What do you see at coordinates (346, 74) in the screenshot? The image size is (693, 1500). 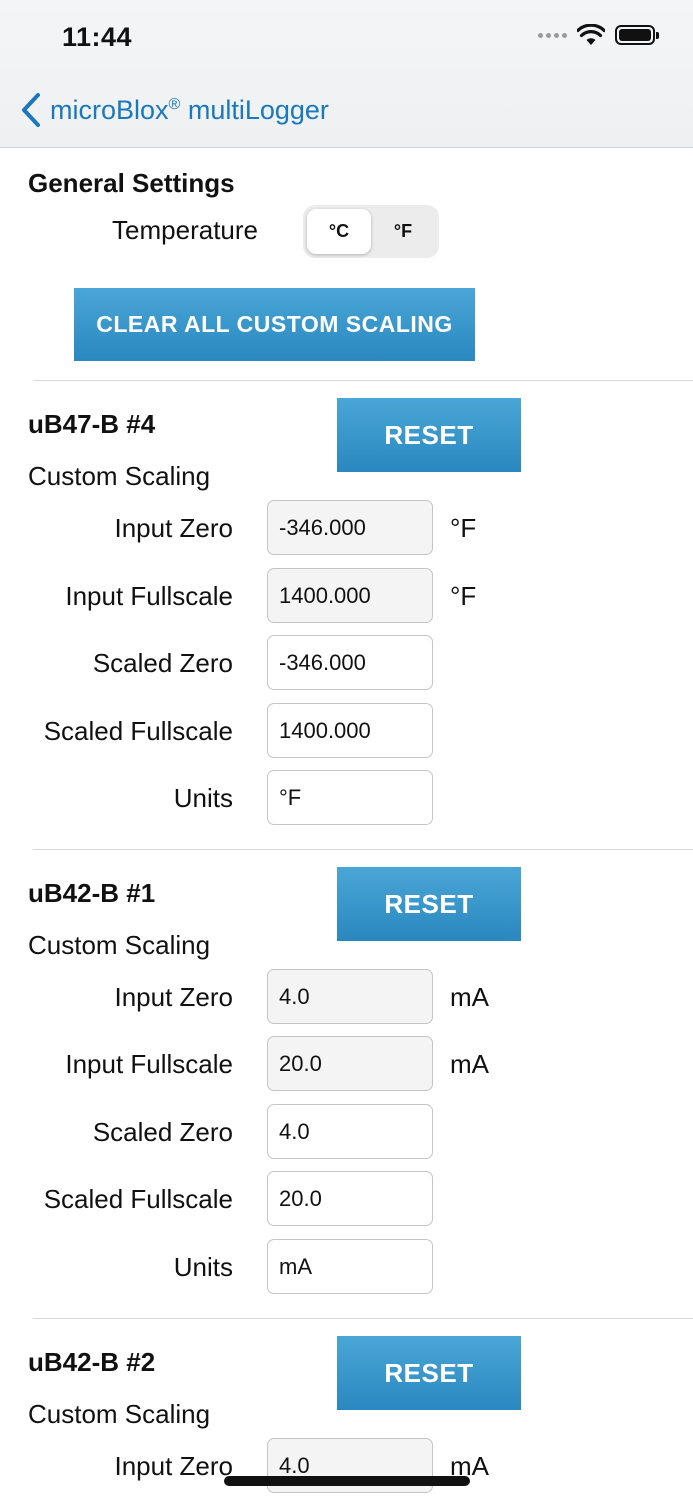 I see `navigation-bar: 11:44 microBlox® multiLogger` at bounding box center [346, 74].